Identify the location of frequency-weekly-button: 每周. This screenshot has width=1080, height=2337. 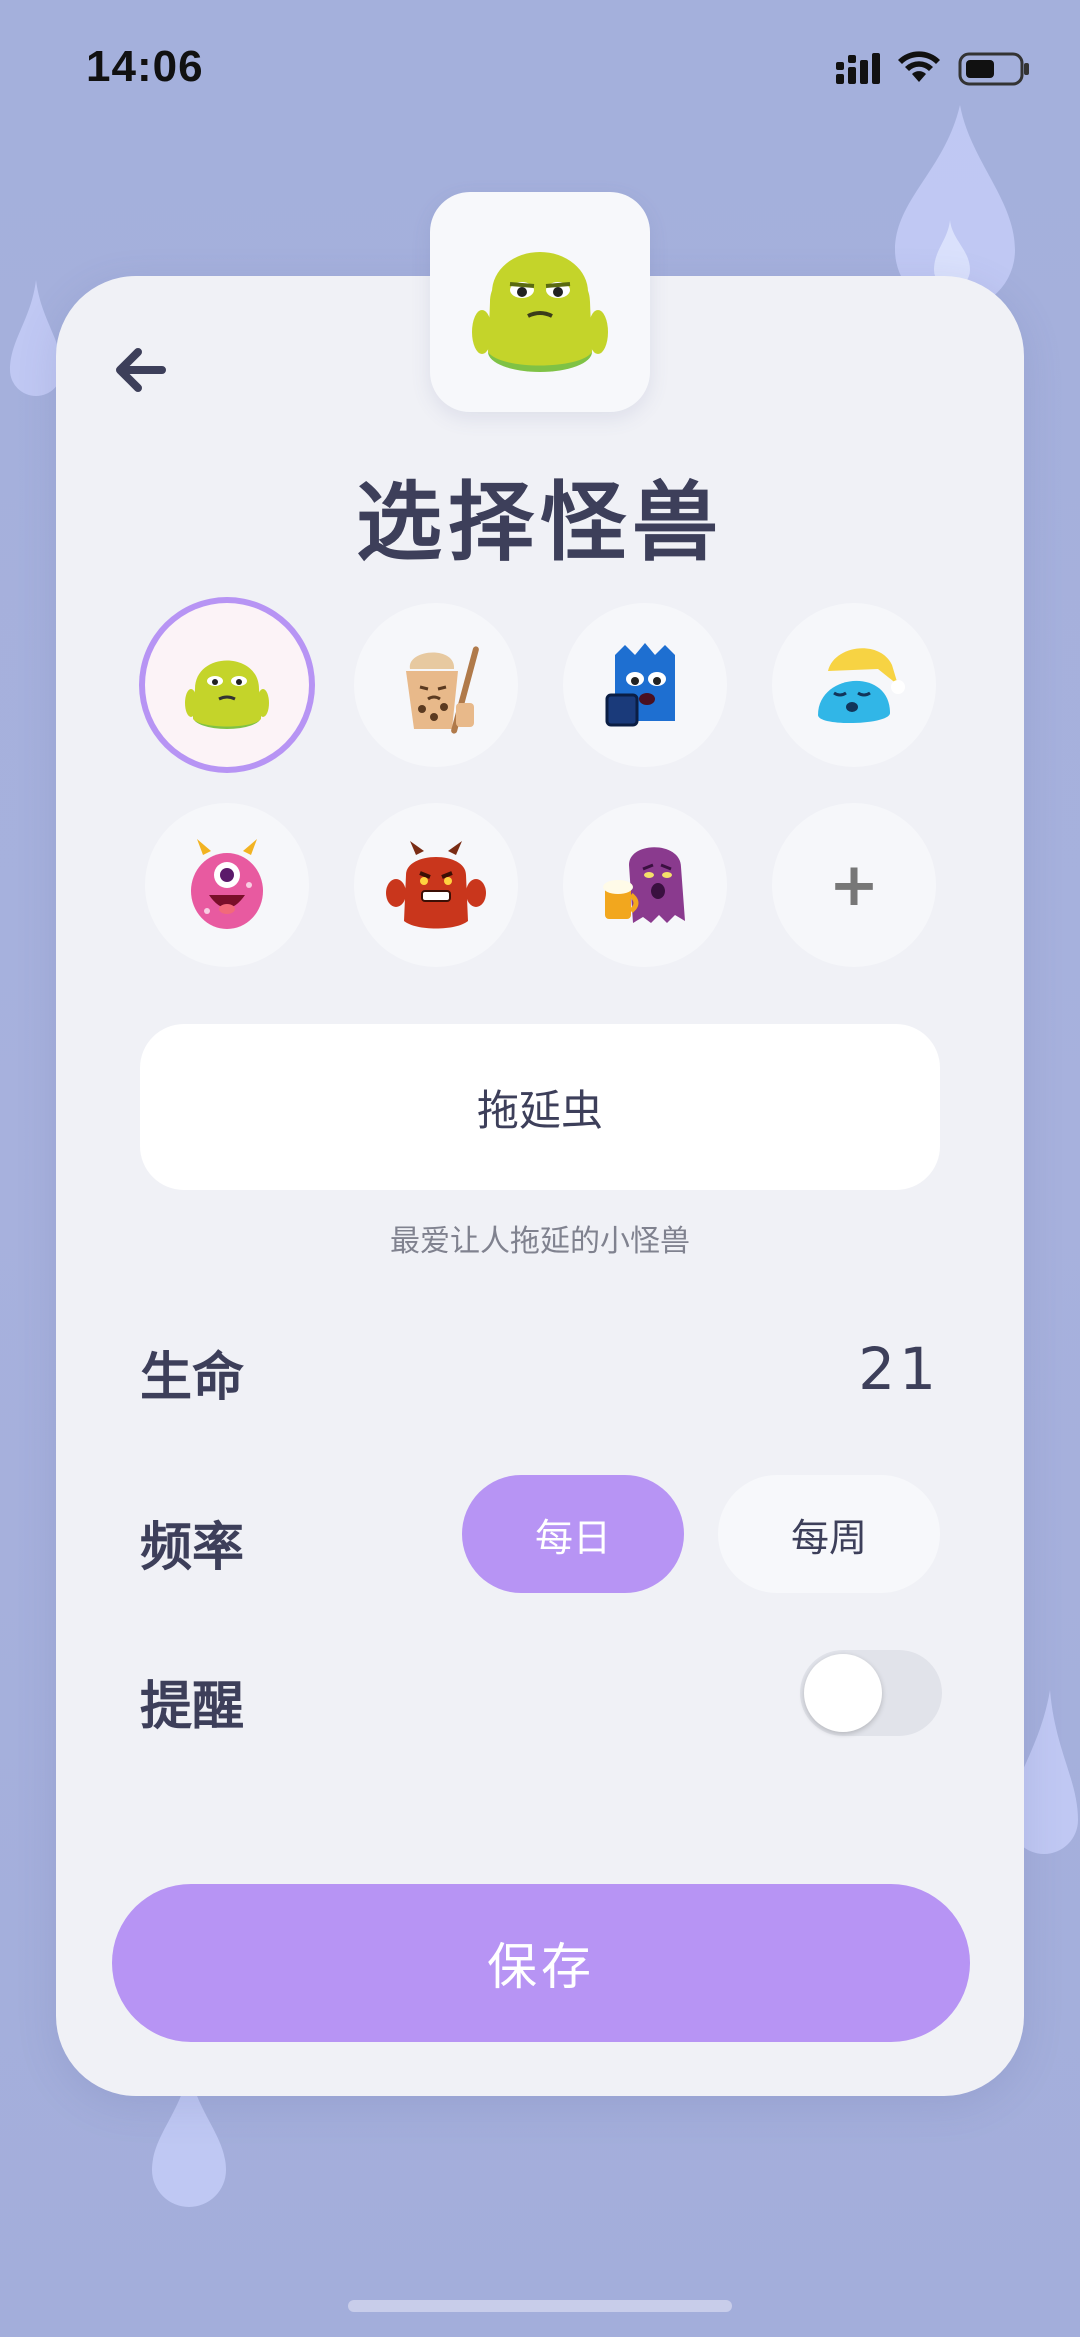
(829, 1534).